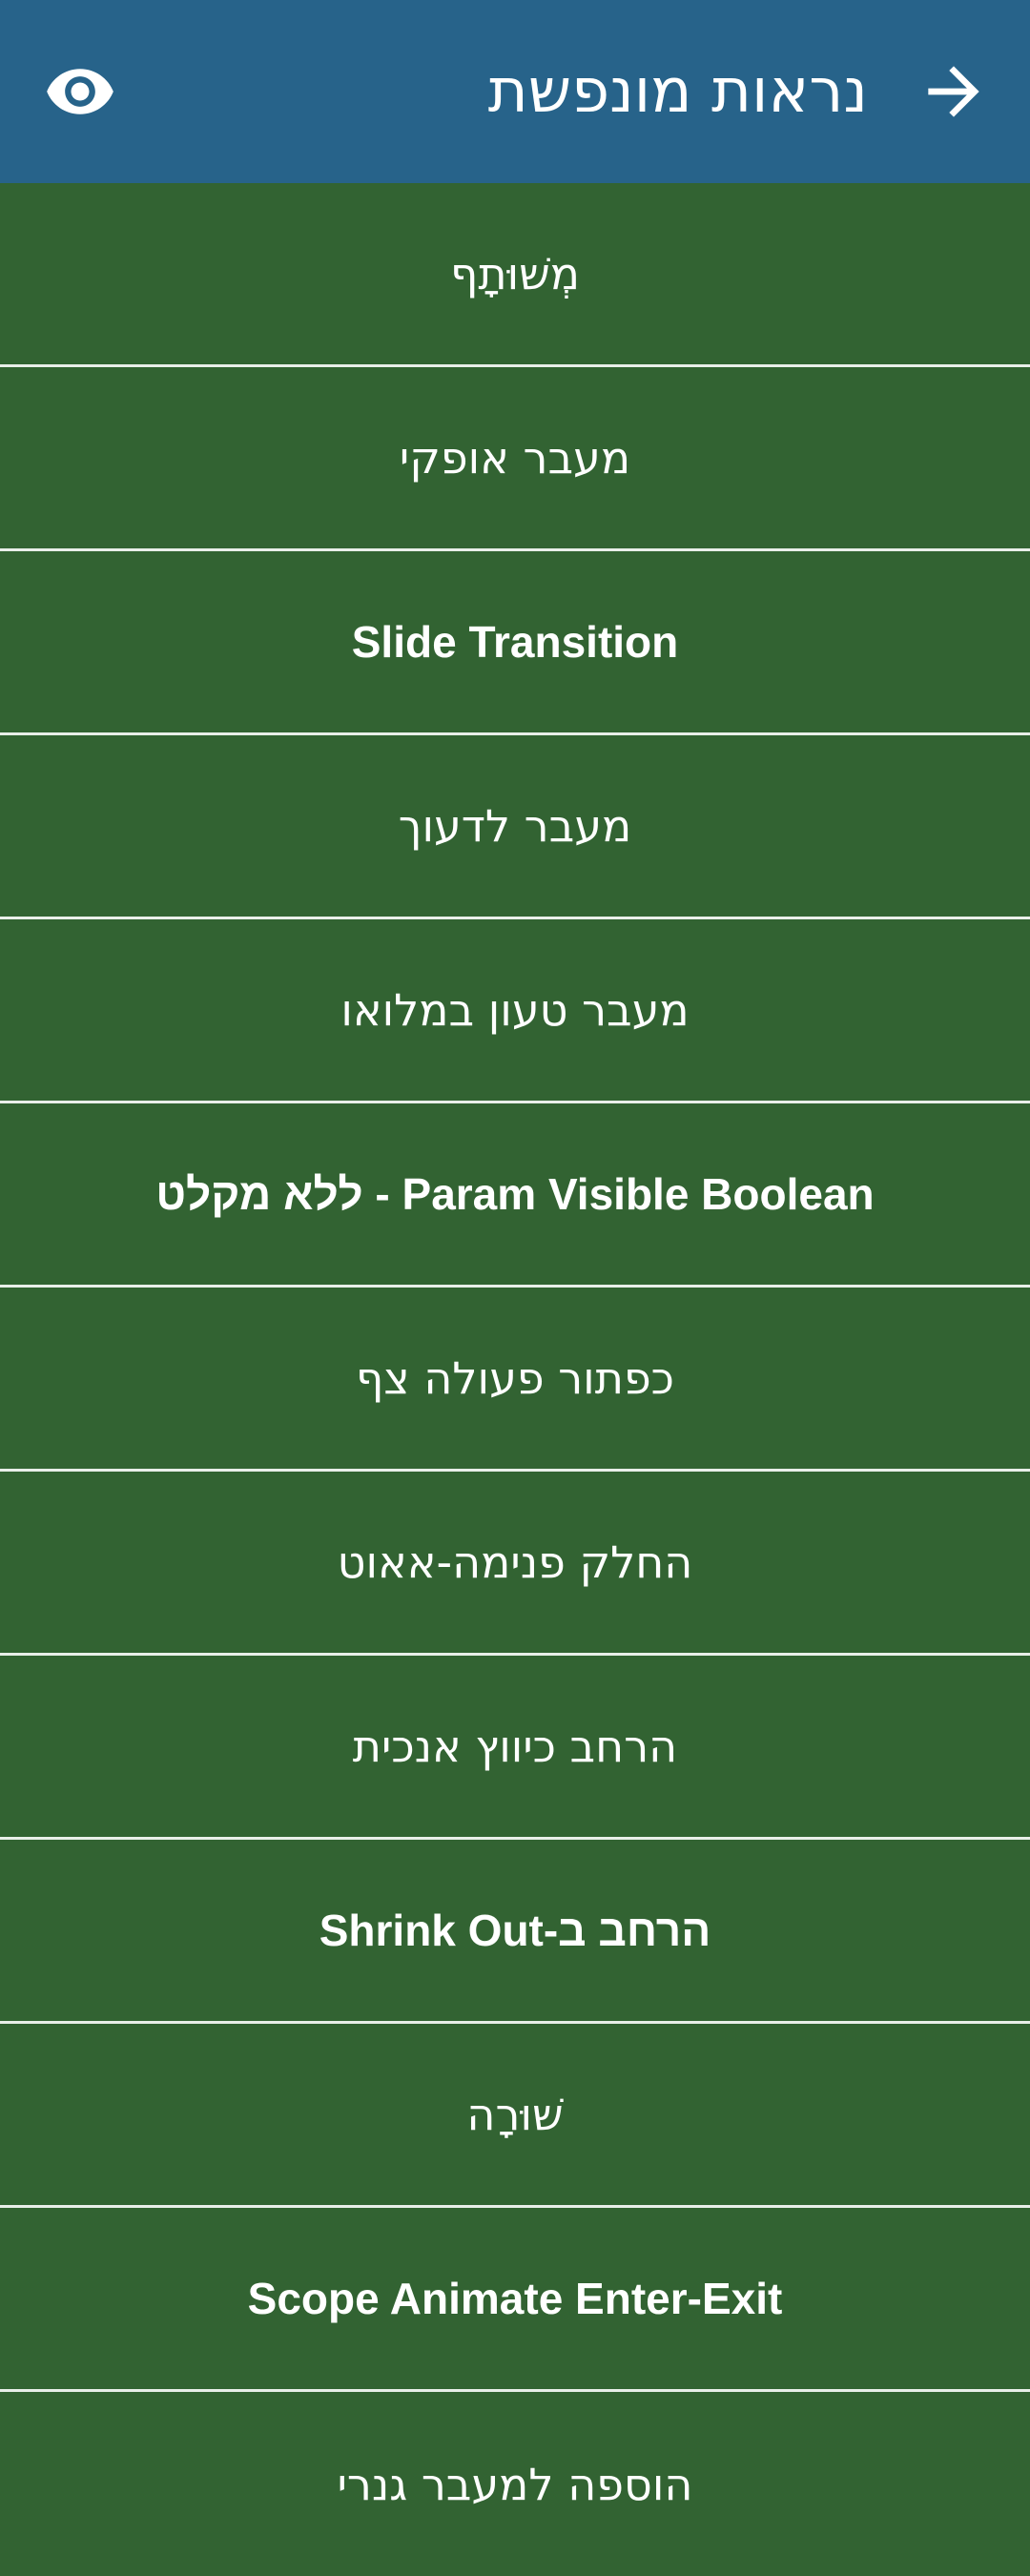 This screenshot has width=1030, height=2576. I want to click on list-item-floating-action-button: כפתור פעולה צף, so click(515, 1380).